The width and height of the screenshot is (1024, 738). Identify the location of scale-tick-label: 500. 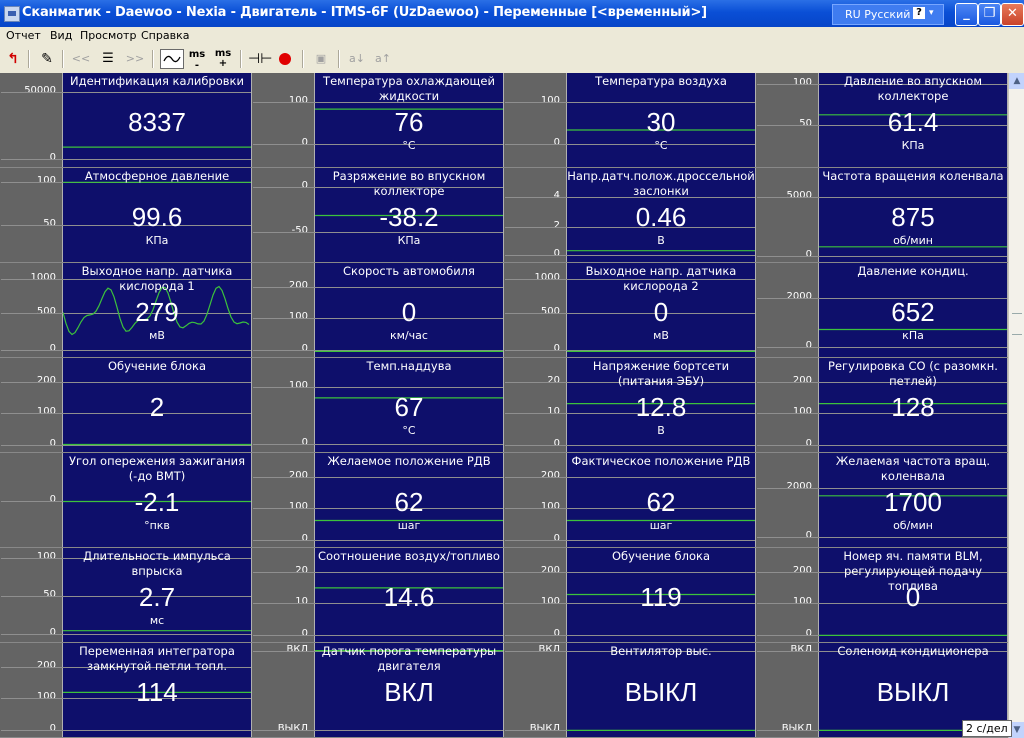
(46, 312).